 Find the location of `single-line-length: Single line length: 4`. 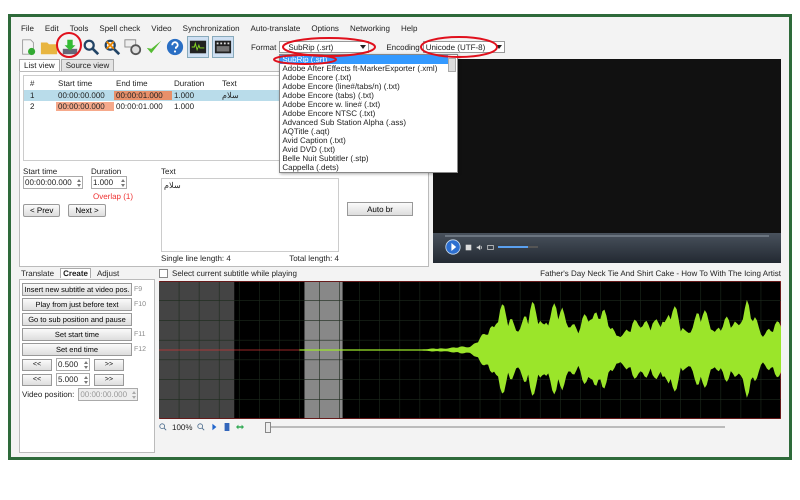

single-line-length: Single line length: 4 is located at coordinates (196, 258).